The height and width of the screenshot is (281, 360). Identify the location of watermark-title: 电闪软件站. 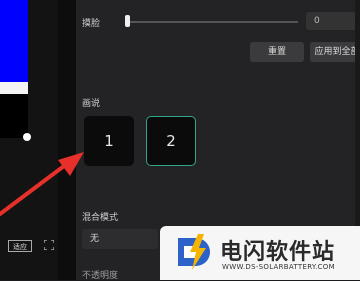
(278, 252).